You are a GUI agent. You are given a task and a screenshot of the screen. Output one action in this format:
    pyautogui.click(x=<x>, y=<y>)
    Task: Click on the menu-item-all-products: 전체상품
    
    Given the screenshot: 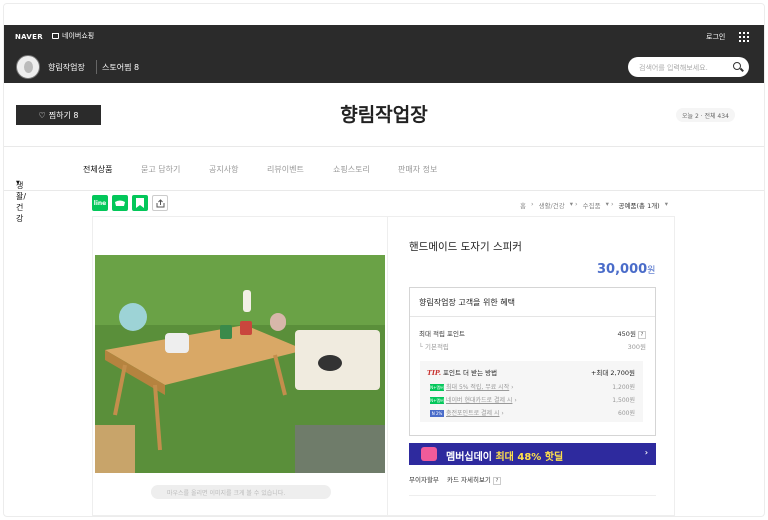 What is the action you would take?
    pyautogui.click(x=97, y=169)
    